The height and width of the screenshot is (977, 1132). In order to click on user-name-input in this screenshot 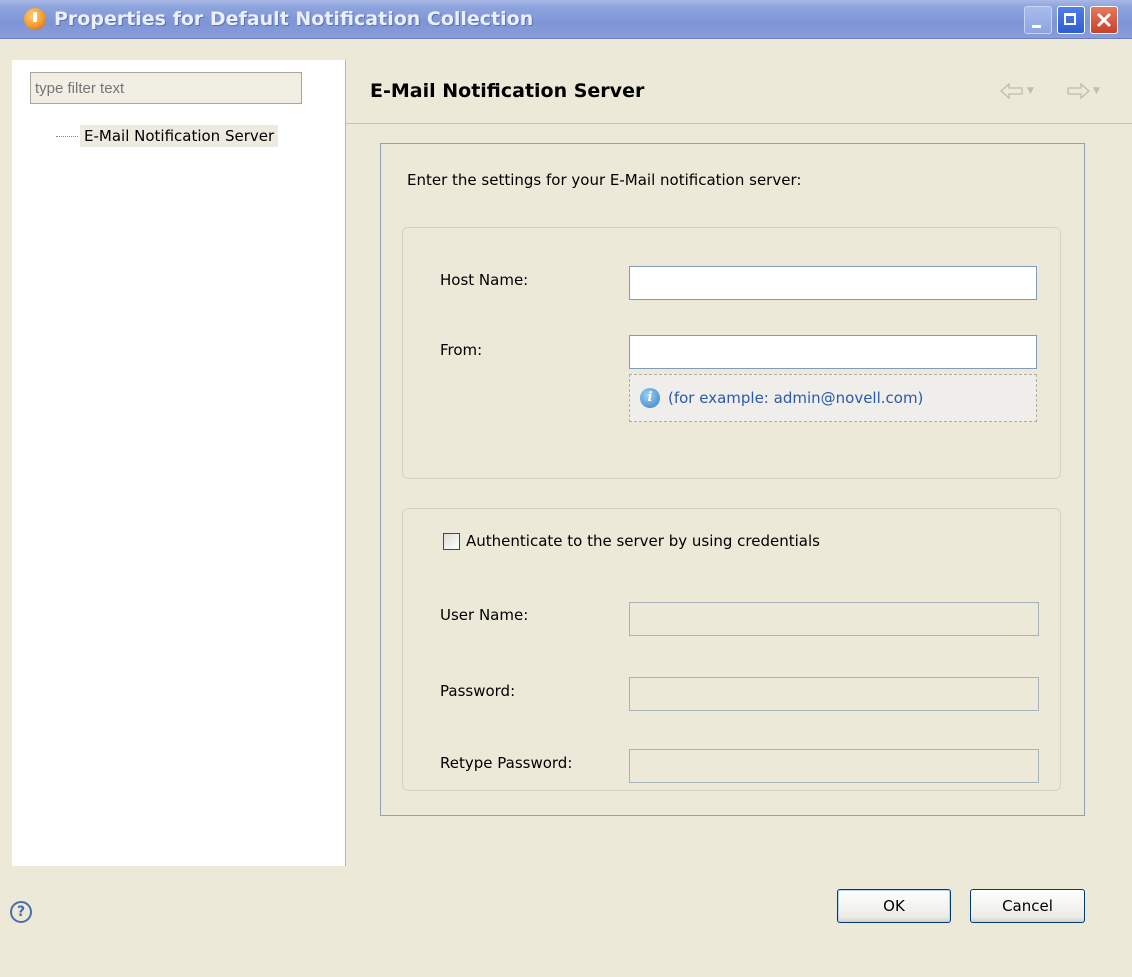, I will do `click(834, 619)`.